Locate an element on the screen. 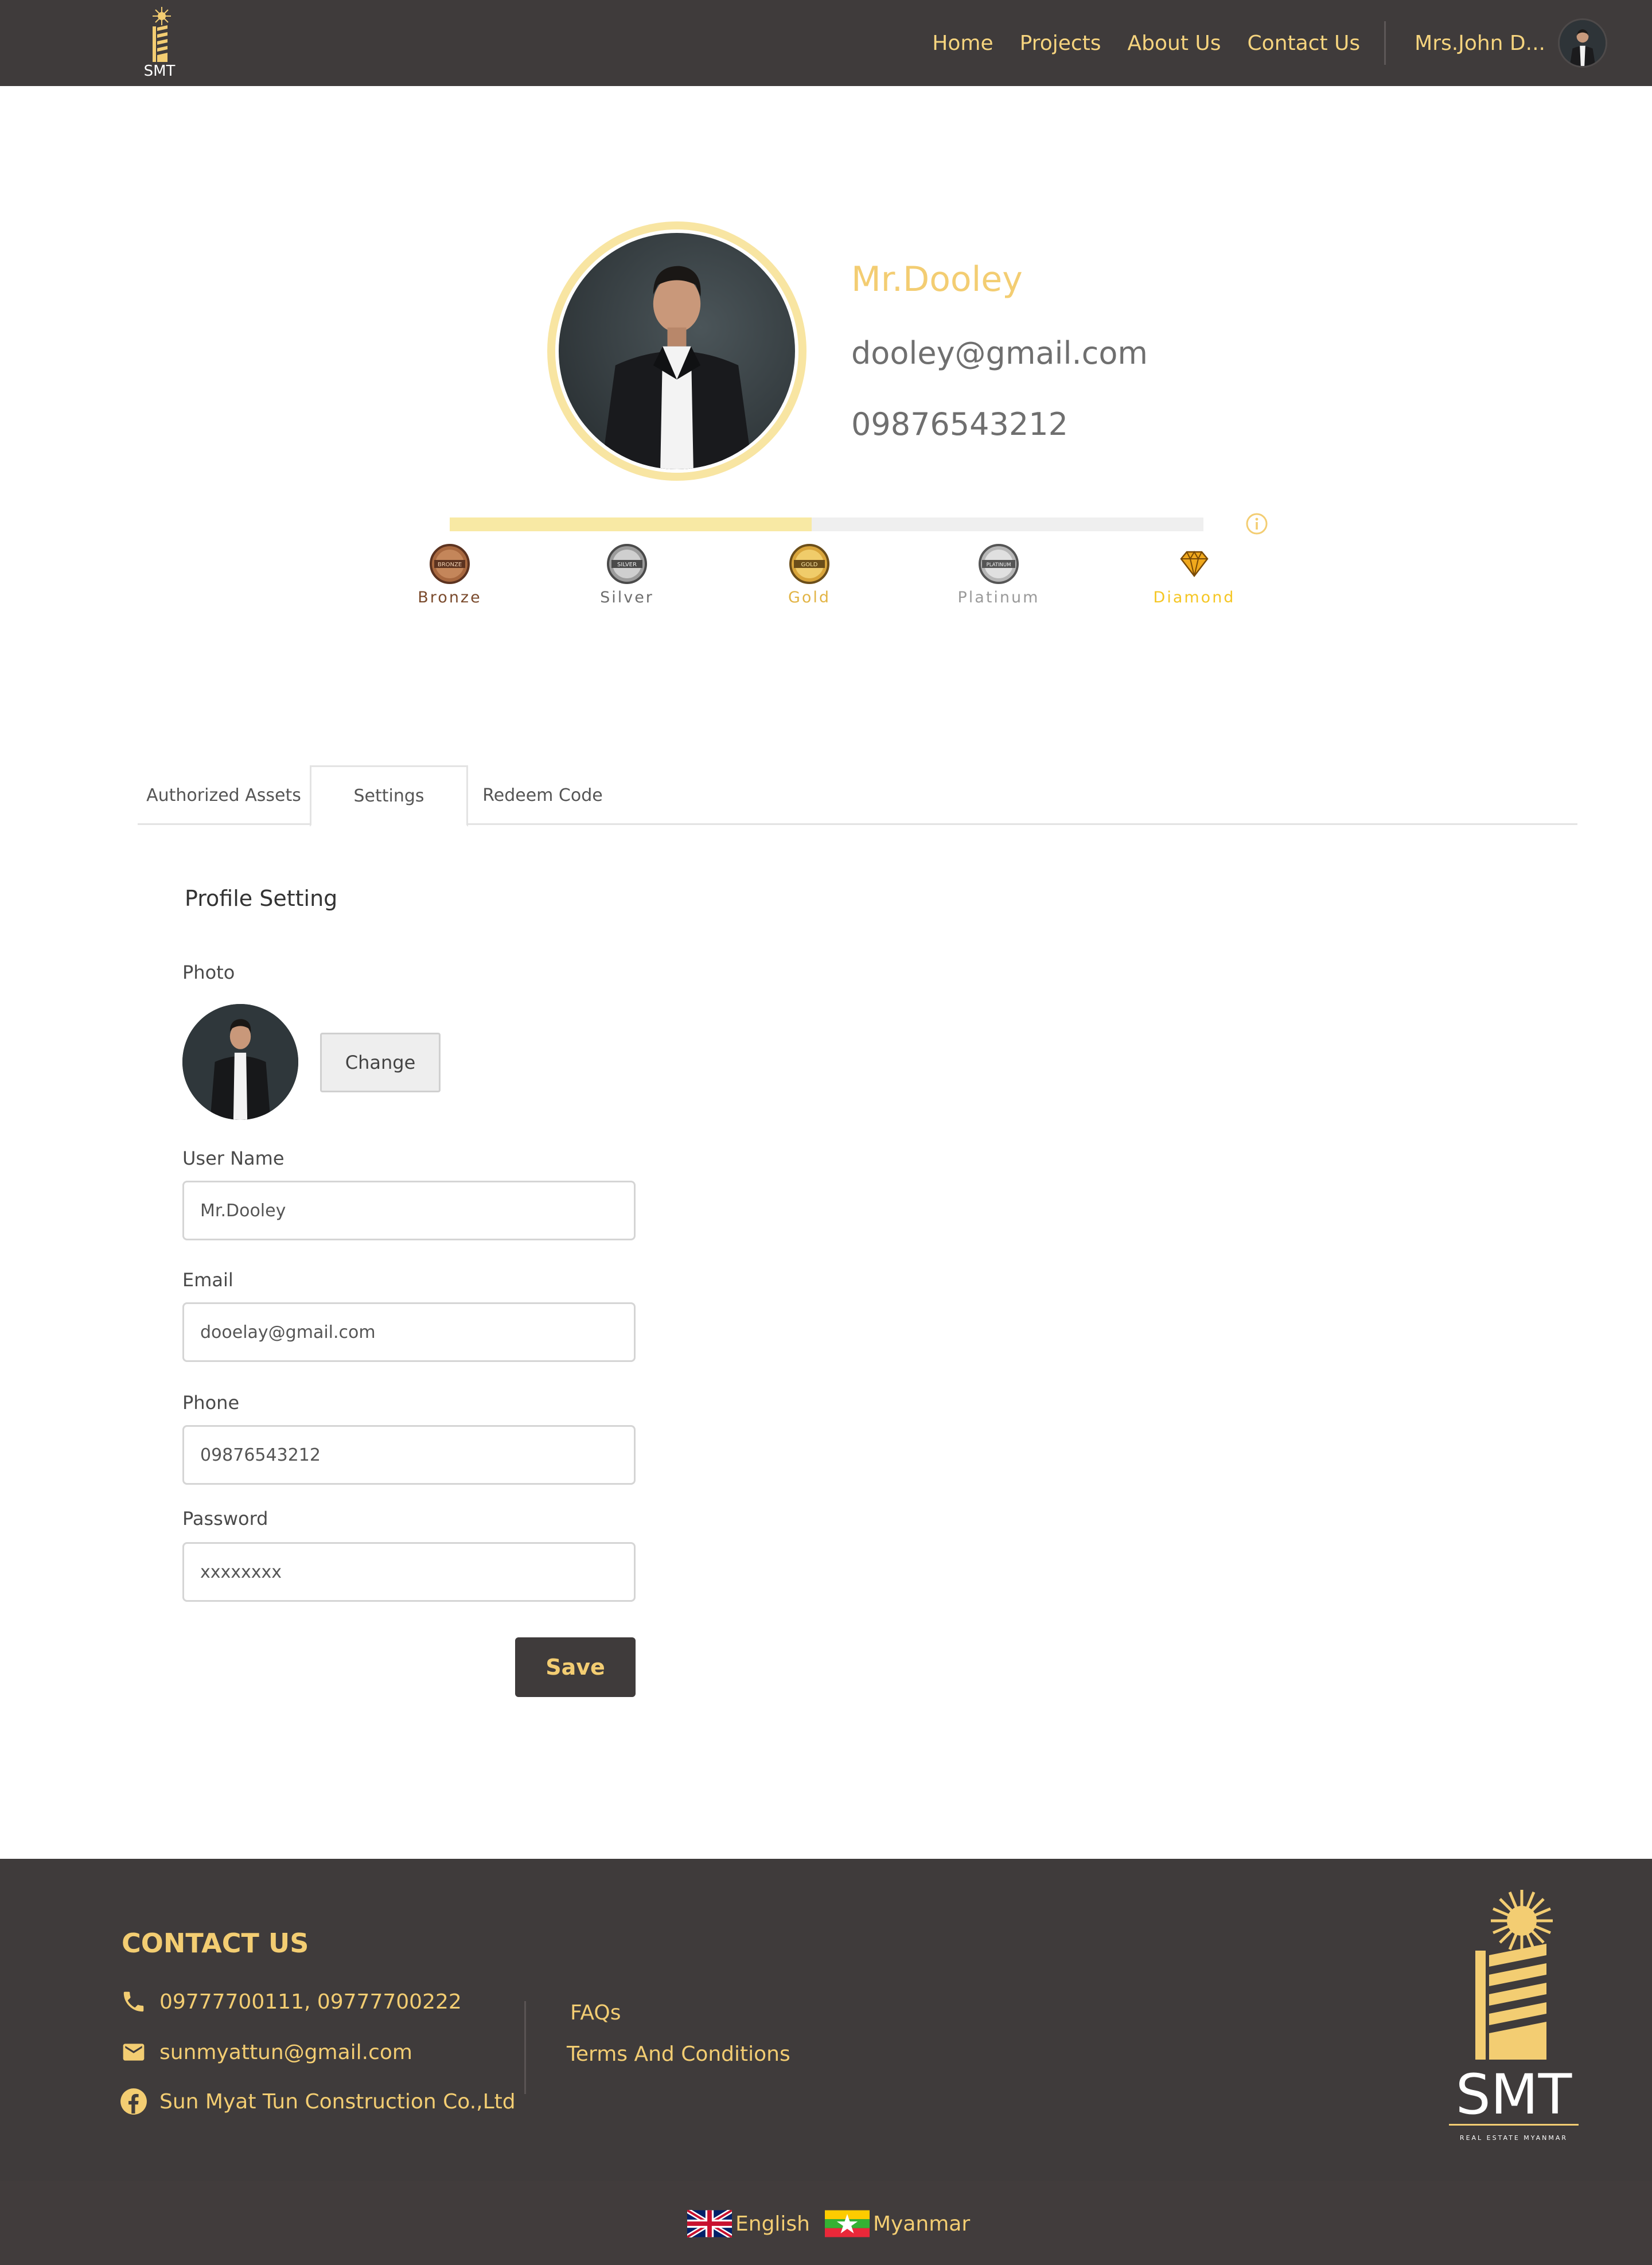  tier-platinum: PLATINUM Platinum is located at coordinates (999, 575).